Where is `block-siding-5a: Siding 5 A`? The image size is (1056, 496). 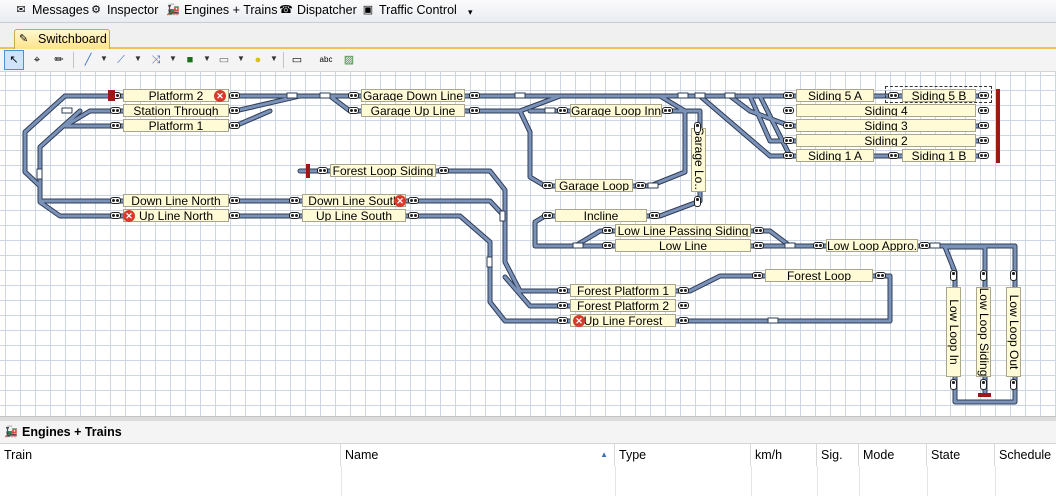
block-siding-5a: Siding 5 A is located at coordinates (835, 95).